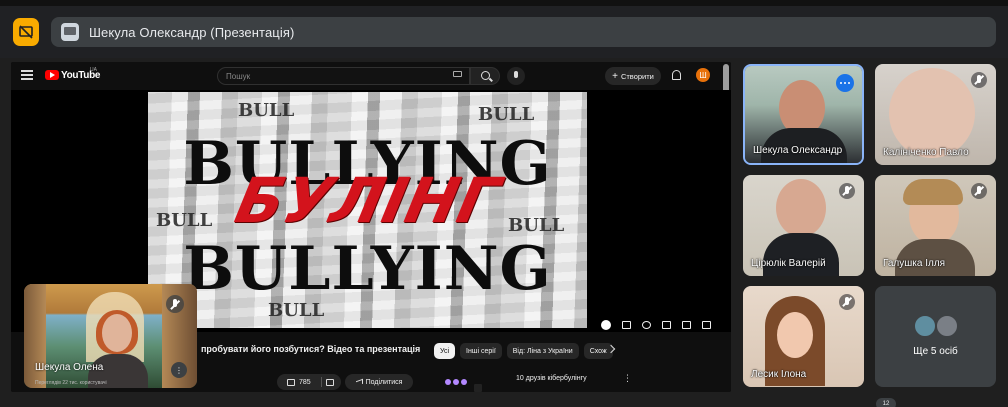 The image size is (1008, 407). I want to click on recommended-title: 10 друзів кібербулінгу, so click(551, 378).